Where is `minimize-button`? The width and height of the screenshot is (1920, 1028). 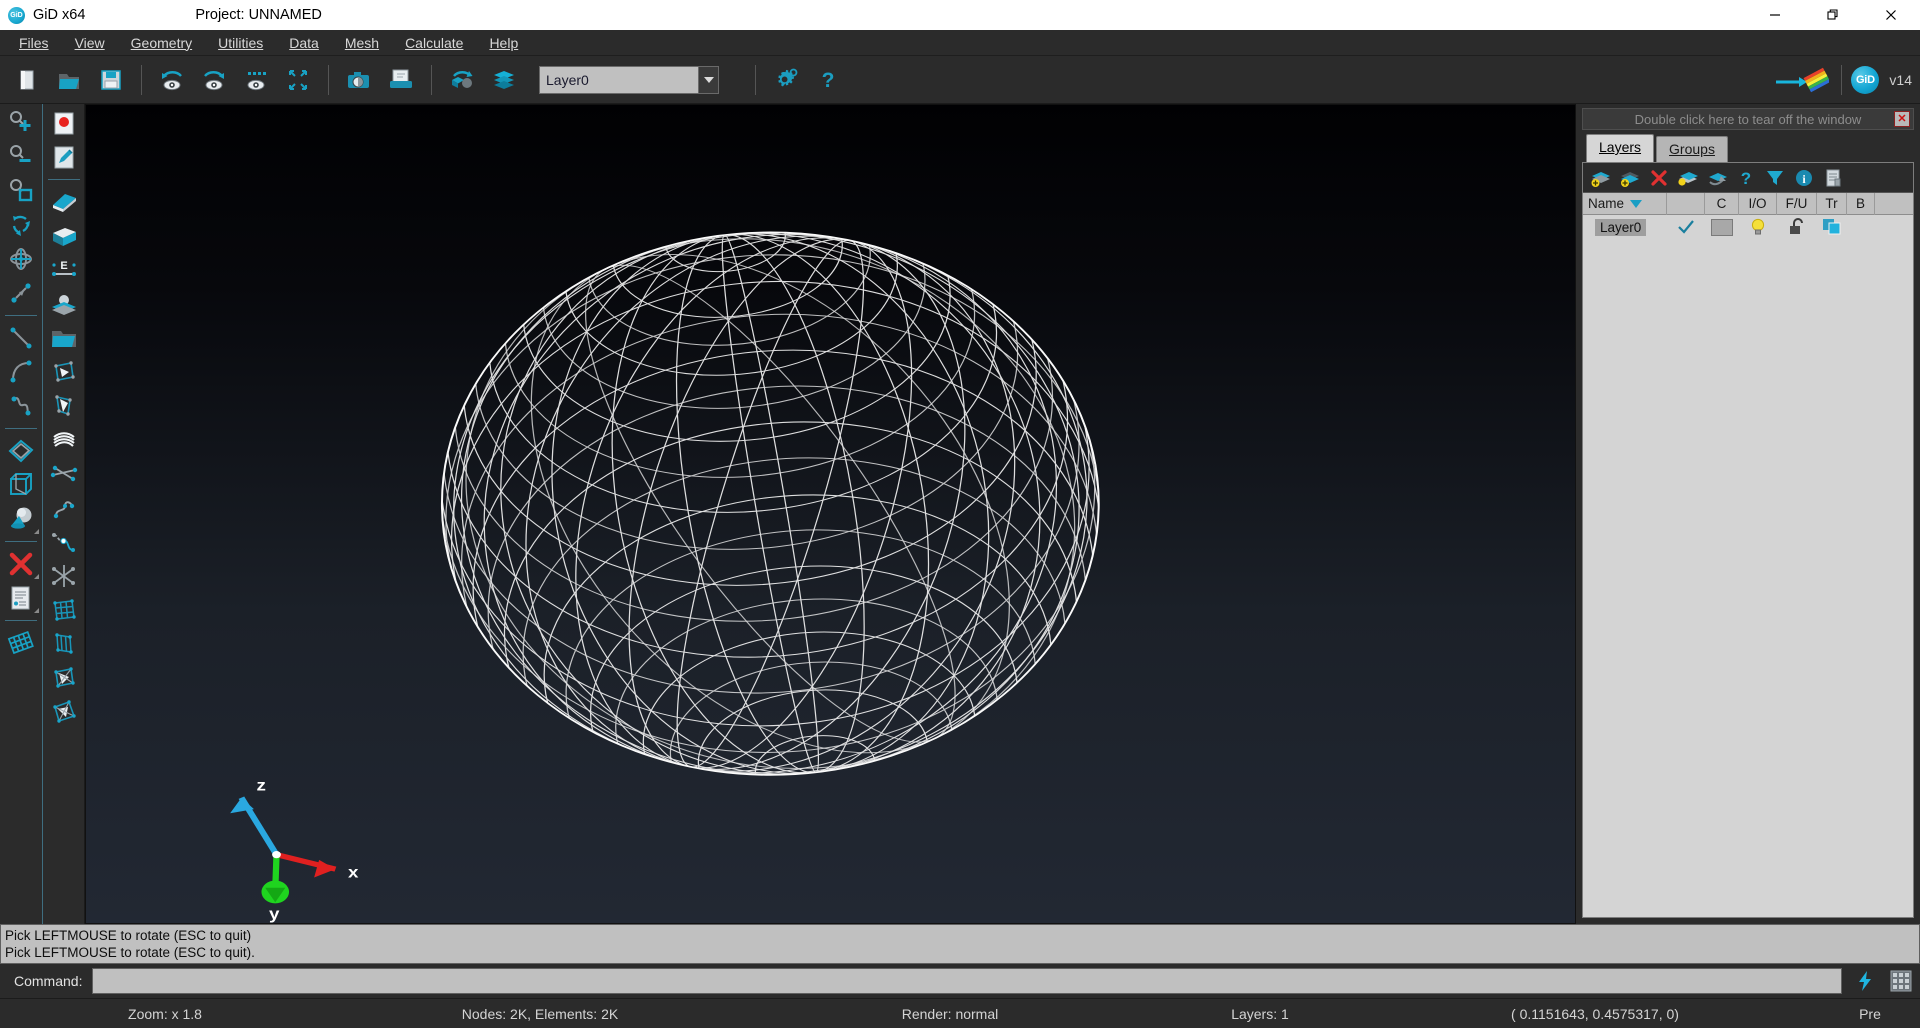 minimize-button is located at coordinates (1775, 15).